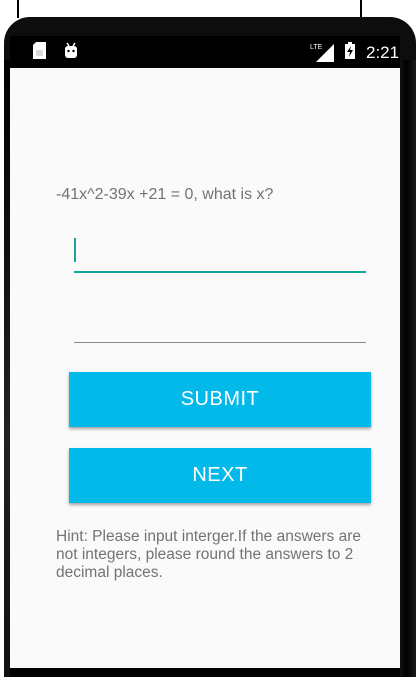 The width and height of the screenshot is (416, 677). What do you see at coordinates (39, 50) in the screenshot?
I see `sim-card-icon` at bounding box center [39, 50].